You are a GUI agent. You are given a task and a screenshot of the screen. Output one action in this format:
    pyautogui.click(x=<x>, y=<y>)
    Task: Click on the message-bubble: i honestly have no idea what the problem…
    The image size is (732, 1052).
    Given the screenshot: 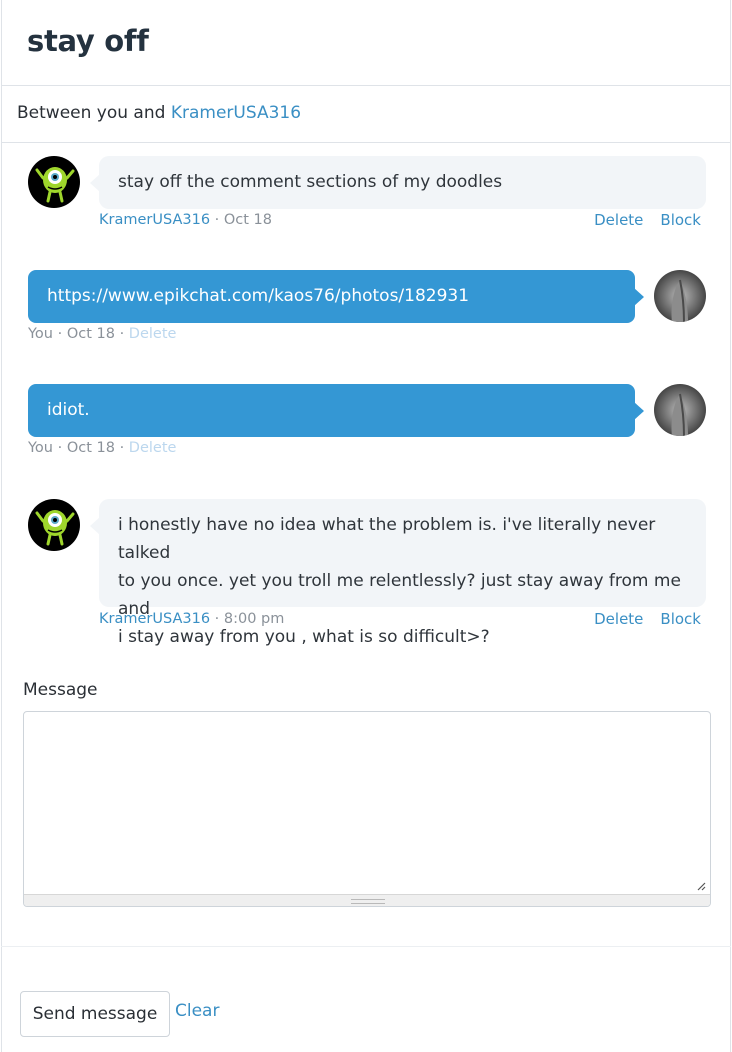 What is the action you would take?
    pyautogui.click(x=398, y=573)
    